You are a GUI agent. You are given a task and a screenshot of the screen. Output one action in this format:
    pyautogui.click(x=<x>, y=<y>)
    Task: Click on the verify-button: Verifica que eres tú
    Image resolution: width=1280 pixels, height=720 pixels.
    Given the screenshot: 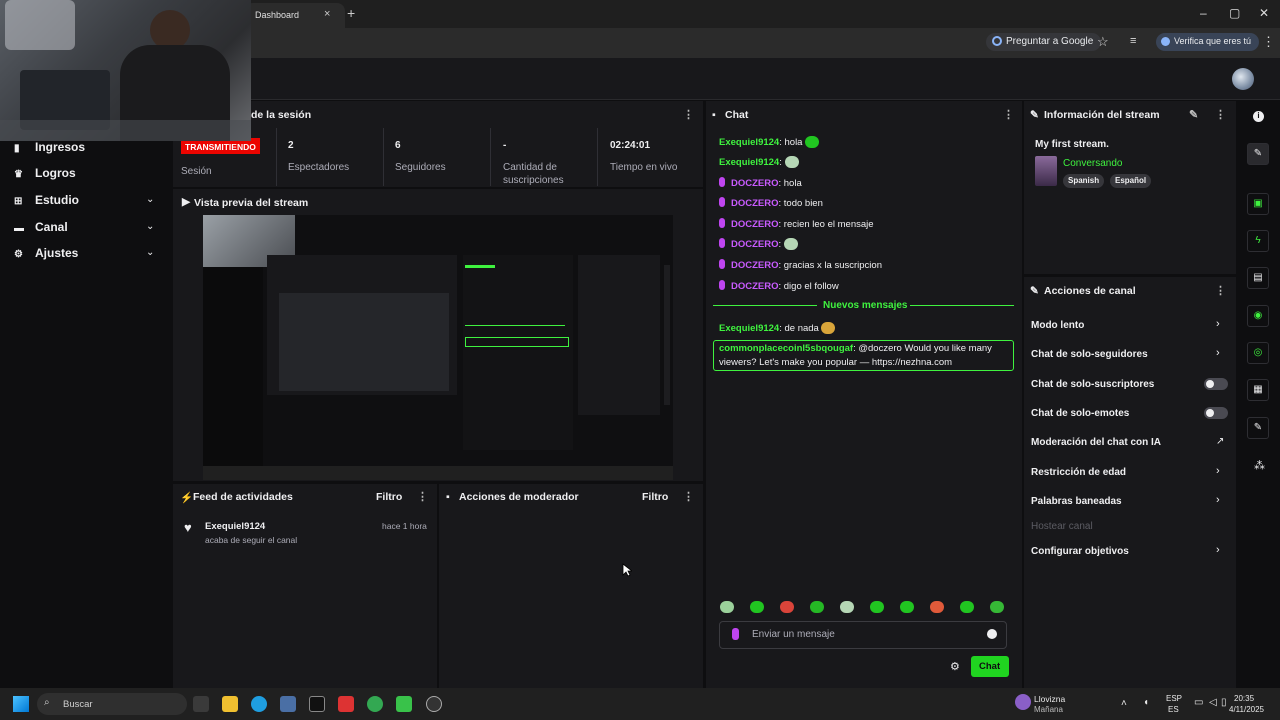 What is the action you would take?
    pyautogui.click(x=1208, y=42)
    